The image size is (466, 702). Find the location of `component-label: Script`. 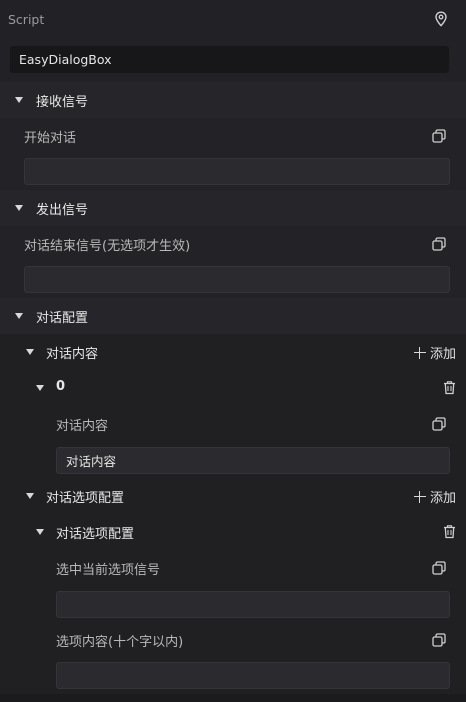

component-label: Script is located at coordinates (26, 19).